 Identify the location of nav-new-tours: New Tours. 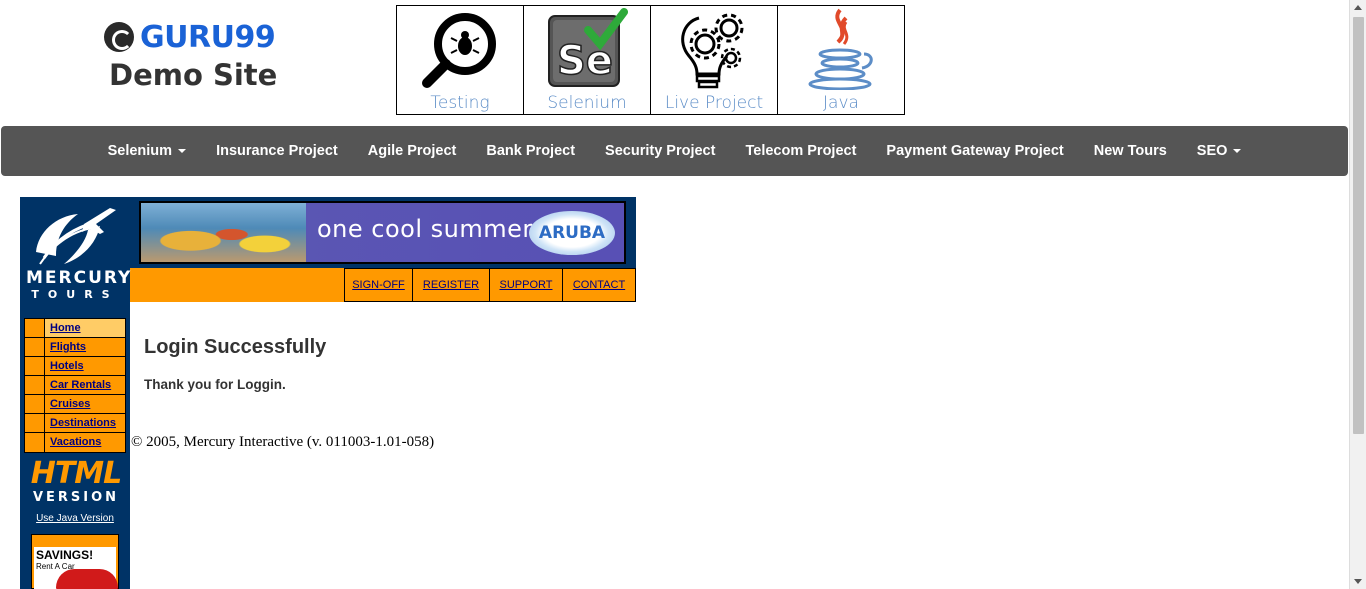
(1130, 151).